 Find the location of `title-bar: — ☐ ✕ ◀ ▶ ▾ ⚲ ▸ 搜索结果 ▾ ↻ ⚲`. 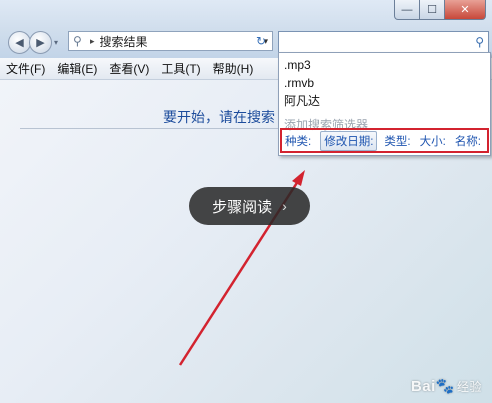

title-bar: — ☐ ✕ ◀ ▶ ▾ ⚲ ▸ 搜索结果 ▾ ↻ ⚲ is located at coordinates (246, 29).